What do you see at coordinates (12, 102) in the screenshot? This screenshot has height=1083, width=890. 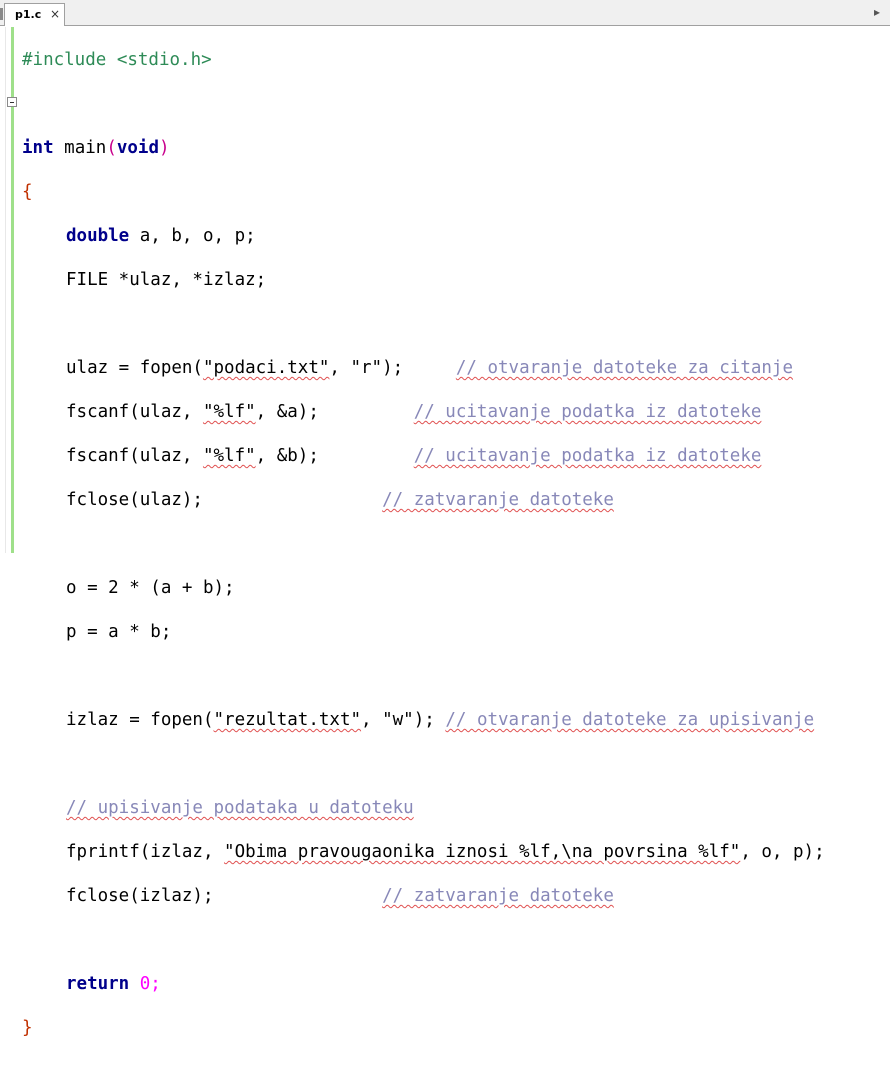 I see `fold-collapse-icon` at bounding box center [12, 102].